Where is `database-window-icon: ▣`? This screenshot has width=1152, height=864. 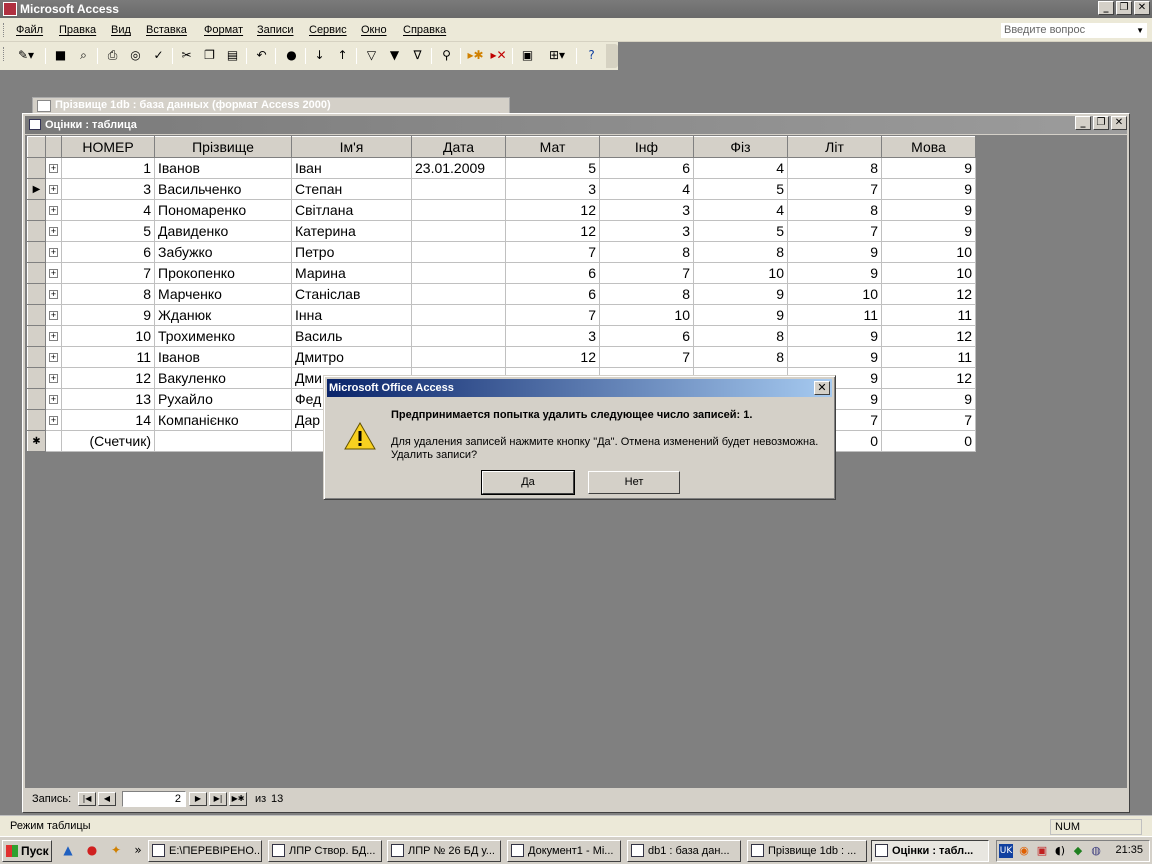
database-window-icon: ▣ is located at coordinates (527, 55).